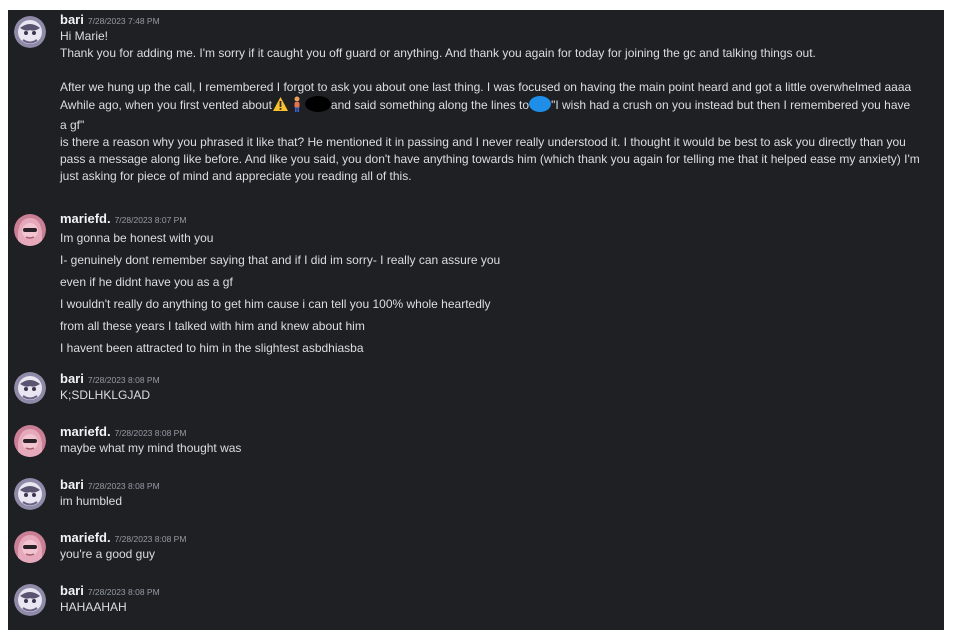 This screenshot has height=630, width=954. Describe the element at coordinates (150, 220) in the screenshot. I see `message-timestamp: 7/28/2023 8:07 PM` at that location.